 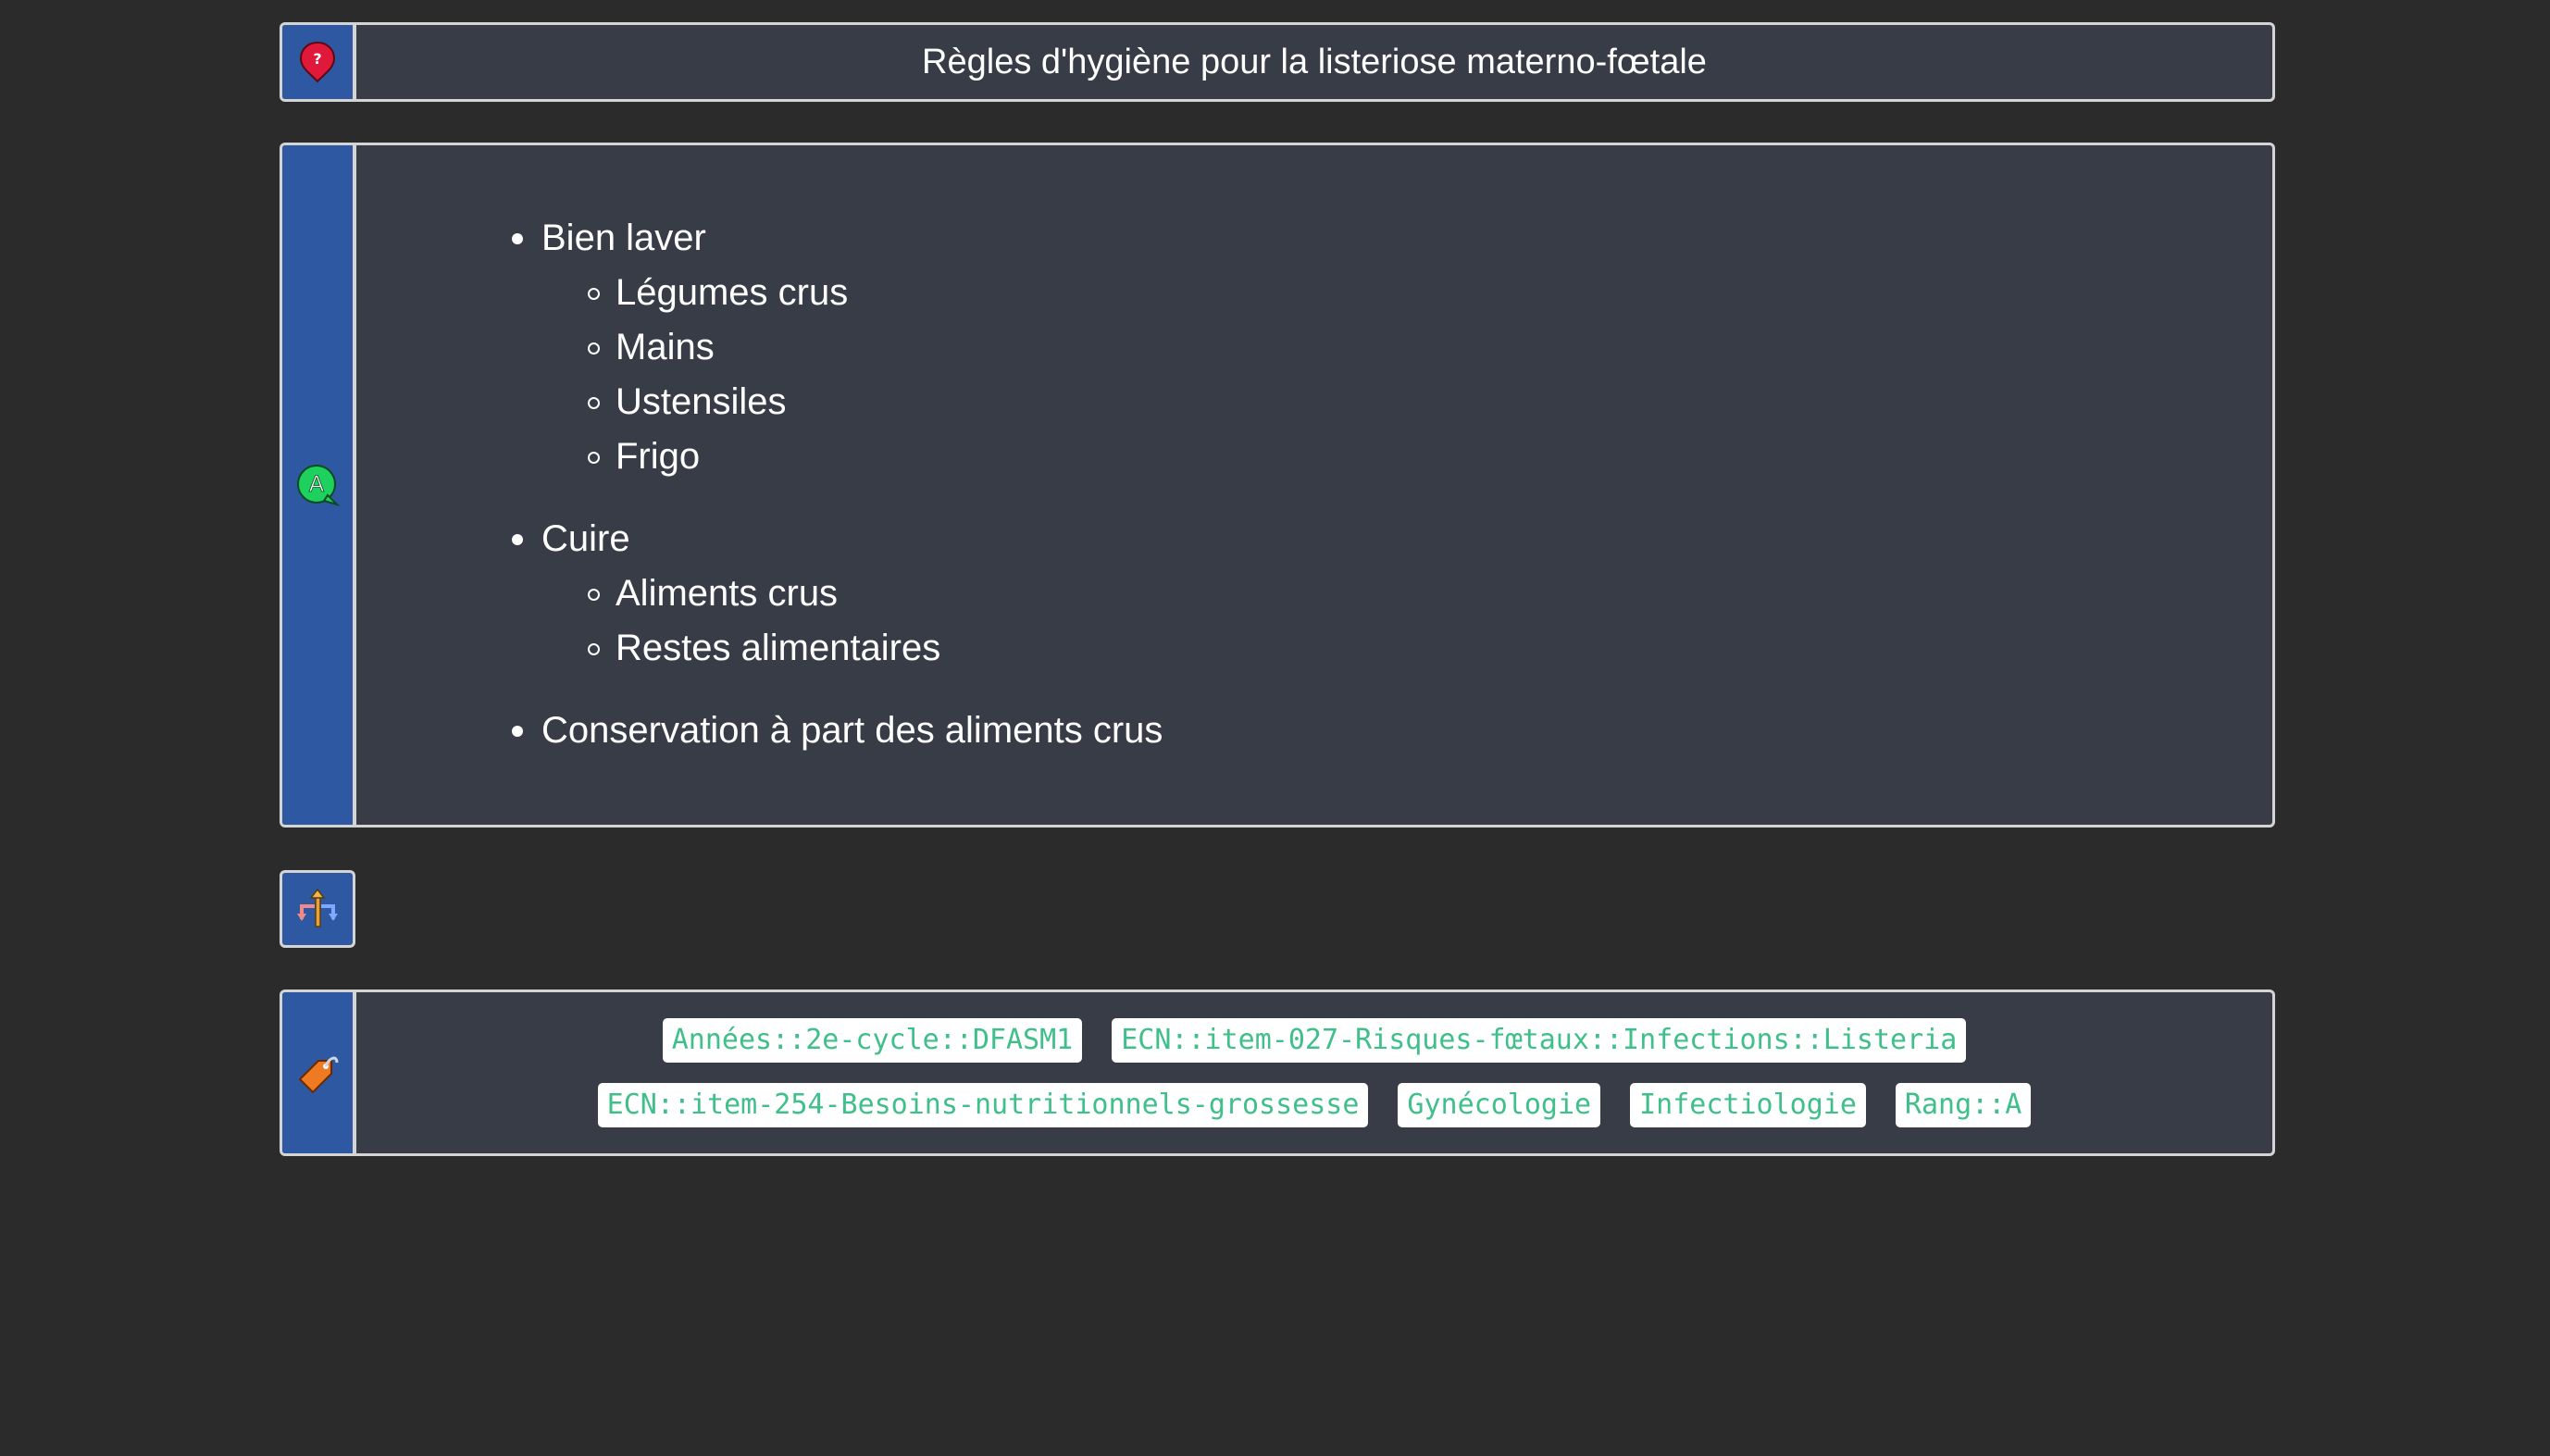 I want to click on tag-icon, so click(x=317, y=1073).